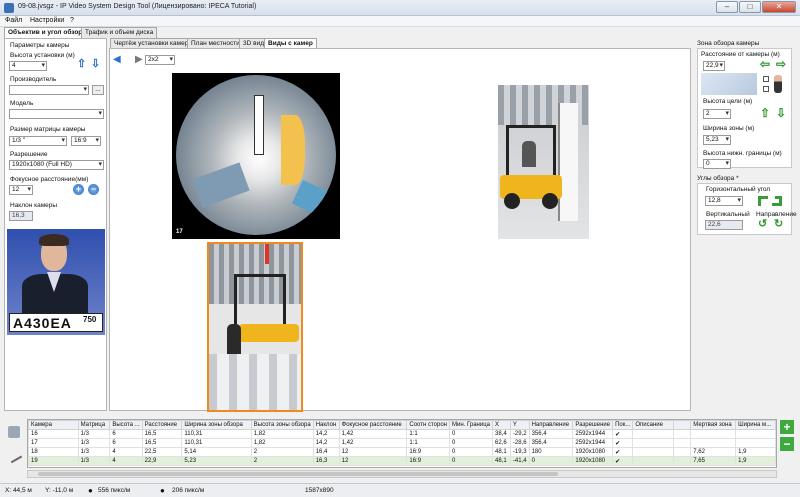  What do you see at coordinates (49, 90) in the screenshot?
I see `vendor-select` at bounding box center [49, 90].